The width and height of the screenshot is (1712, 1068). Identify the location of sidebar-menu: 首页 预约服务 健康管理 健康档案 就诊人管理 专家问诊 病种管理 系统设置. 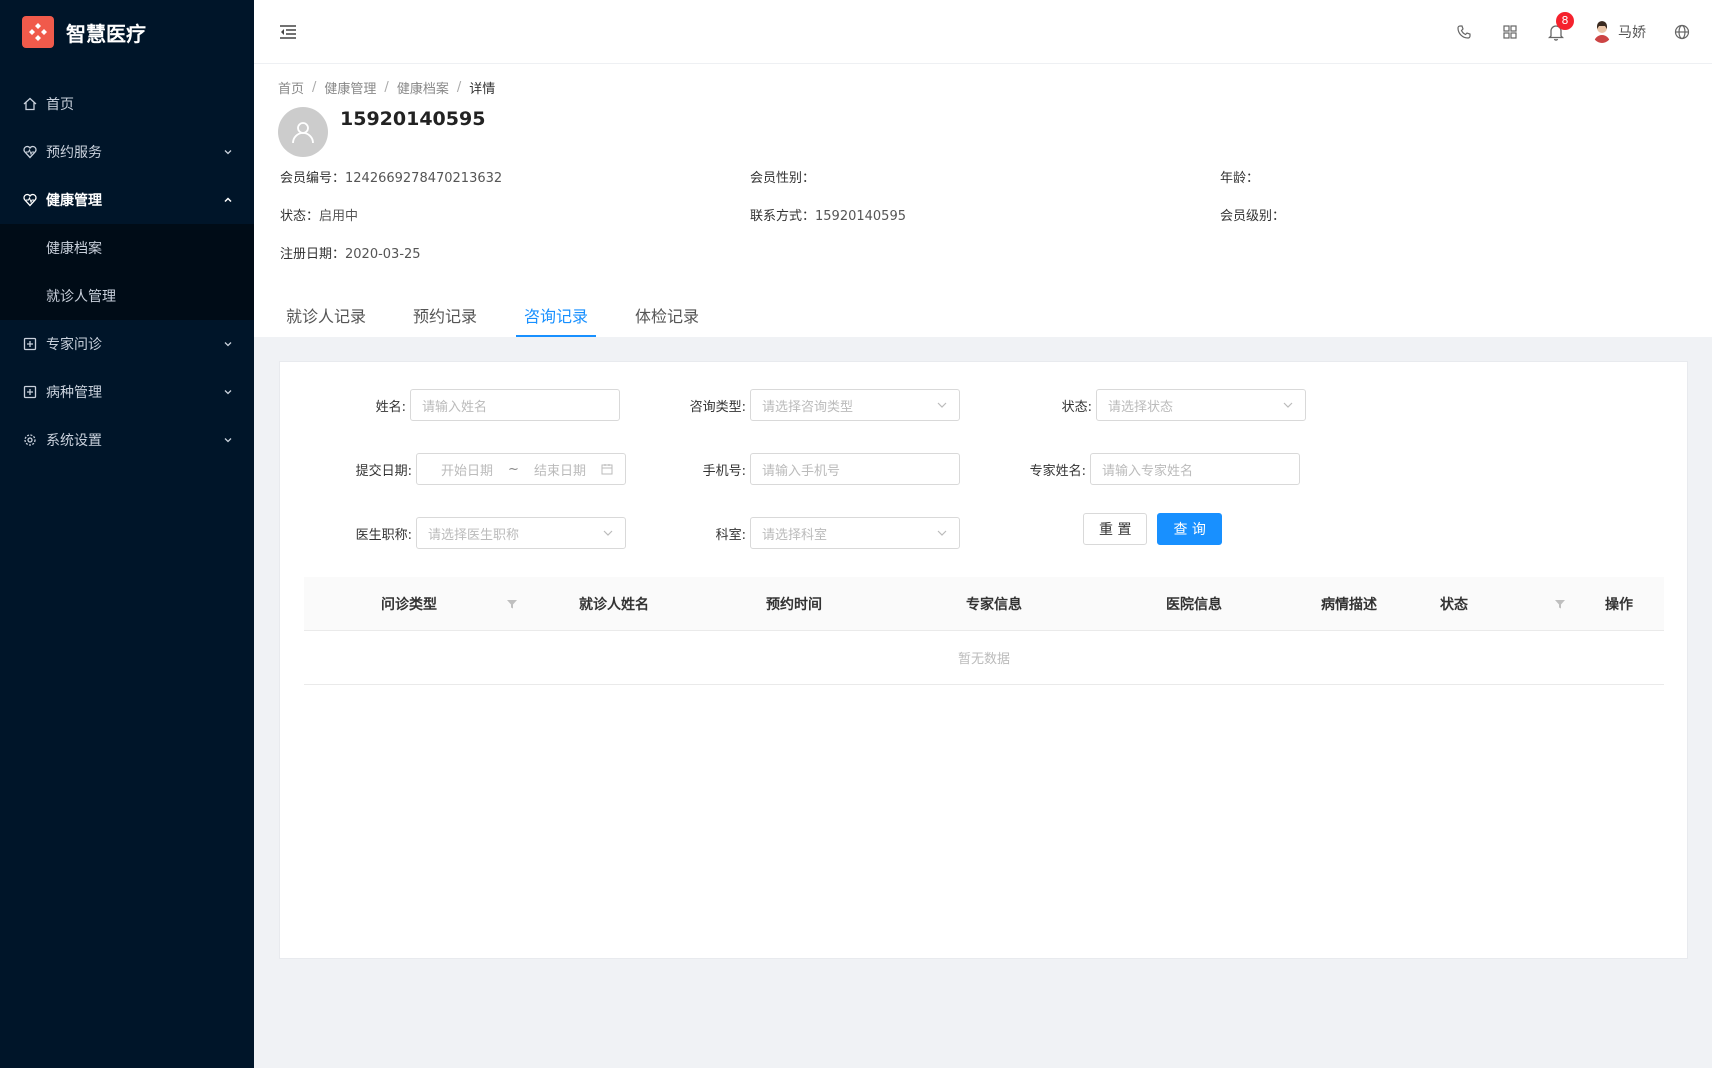
(127, 272).